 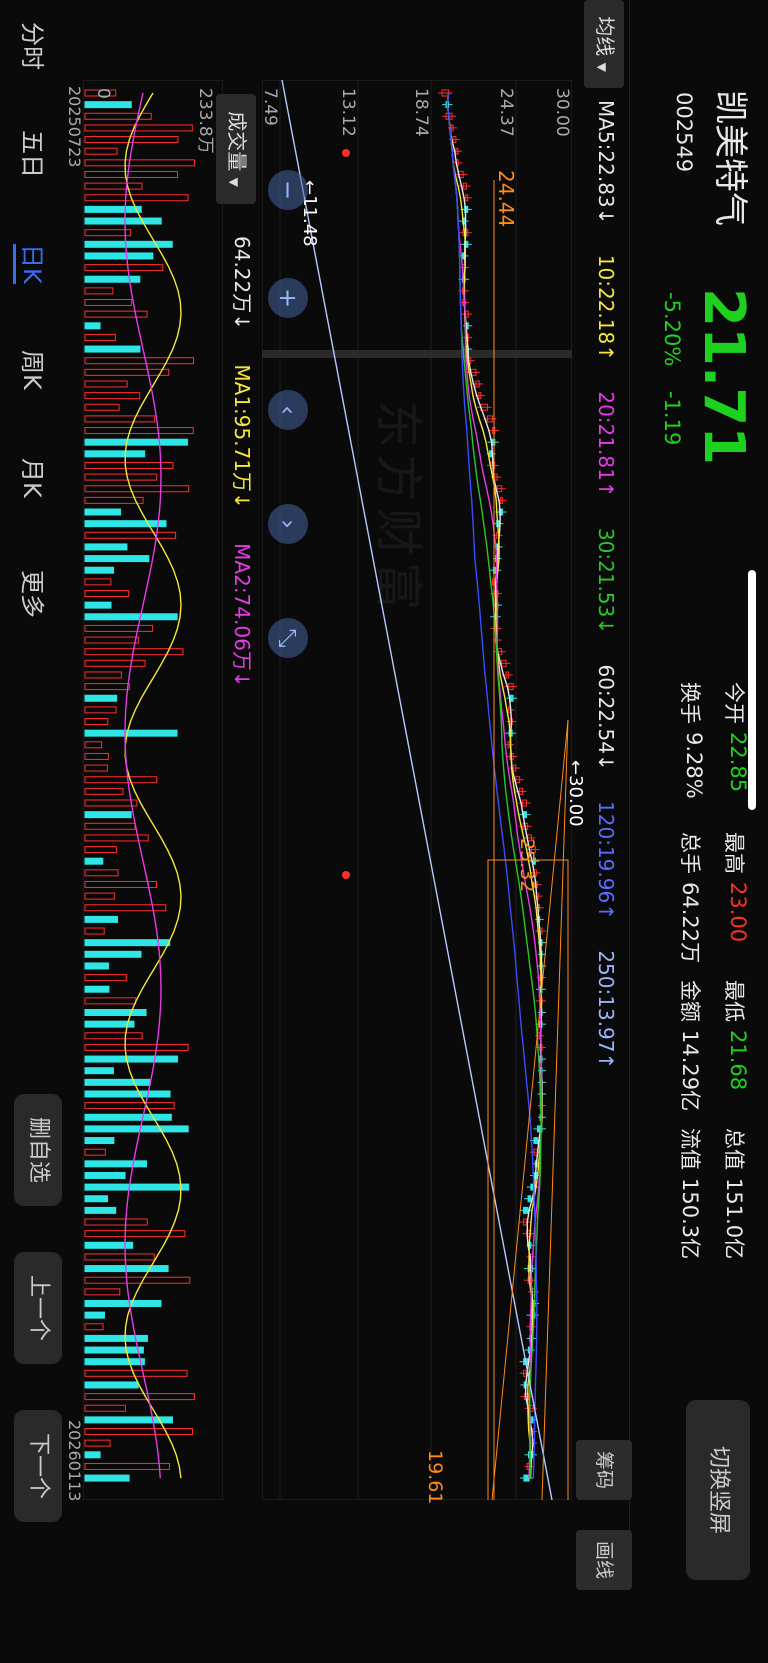 What do you see at coordinates (605, 36) in the screenshot?
I see `ma-selector-label: 均线` at bounding box center [605, 36].